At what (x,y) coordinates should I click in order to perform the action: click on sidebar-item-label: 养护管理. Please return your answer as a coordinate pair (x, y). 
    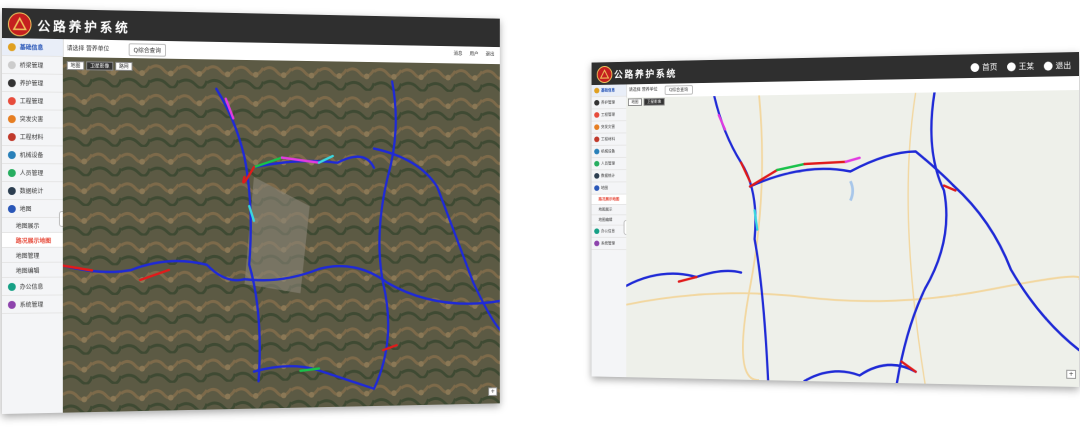
    Looking at the image, I should click on (608, 102).